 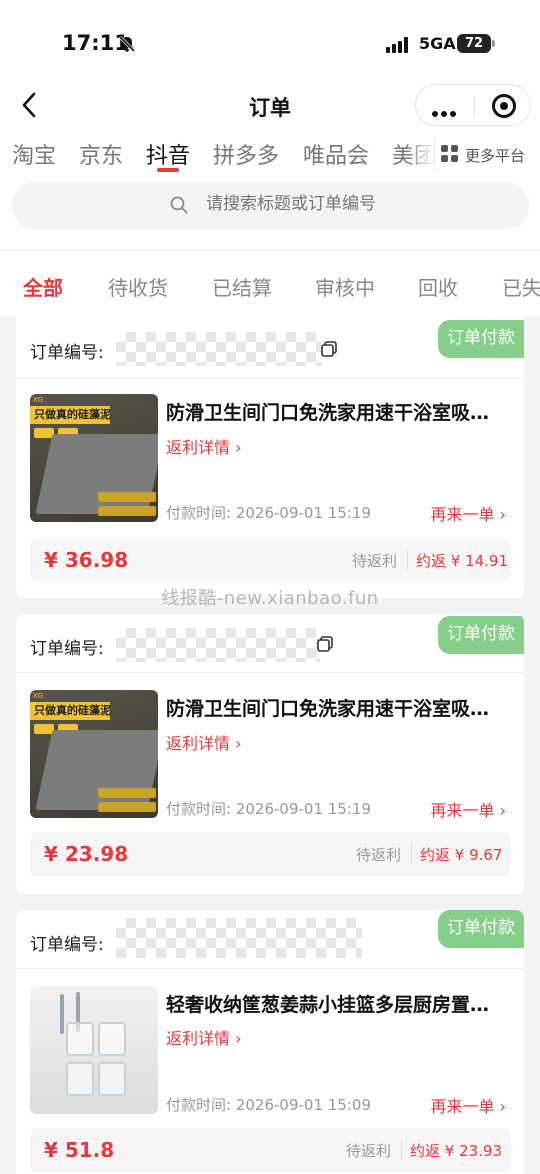 What do you see at coordinates (504, 106) in the screenshot?
I see `close-target-icon` at bounding box center [504, 106].